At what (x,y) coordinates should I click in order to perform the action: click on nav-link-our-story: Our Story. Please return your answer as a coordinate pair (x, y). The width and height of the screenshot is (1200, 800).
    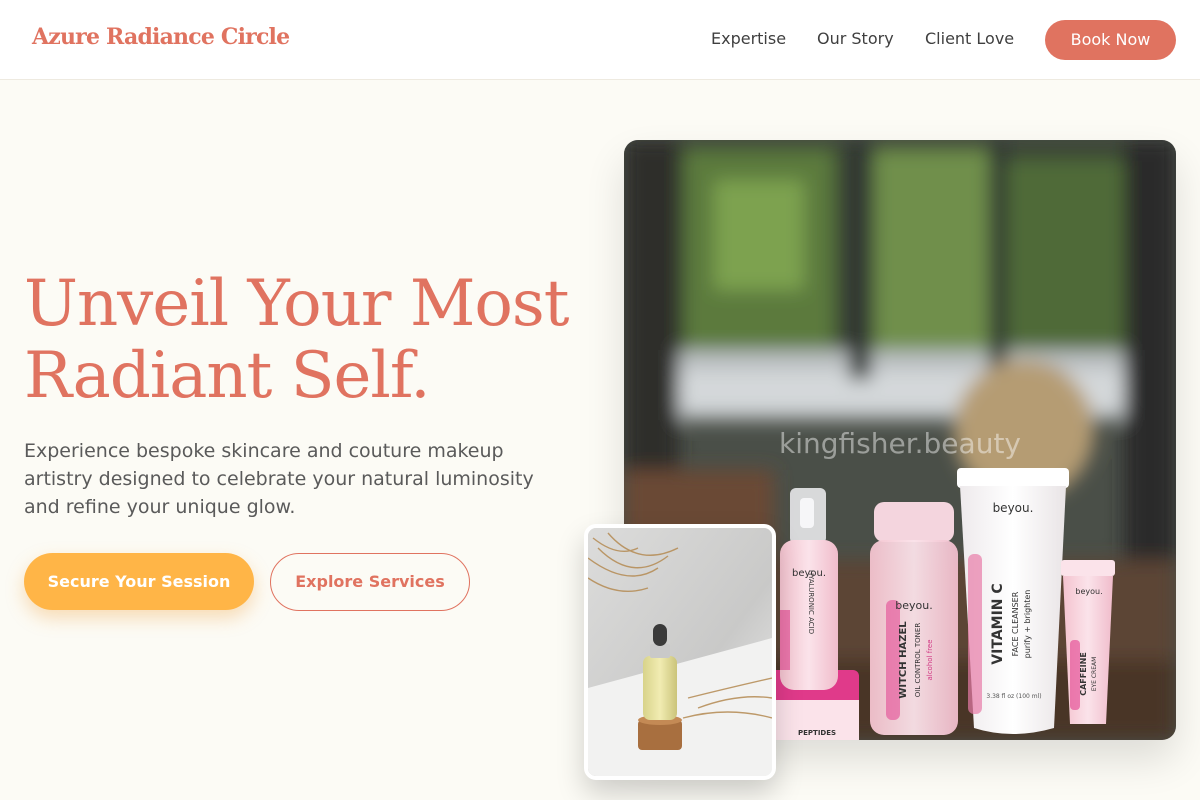
    Looking at the image, I should click on (855, 38).